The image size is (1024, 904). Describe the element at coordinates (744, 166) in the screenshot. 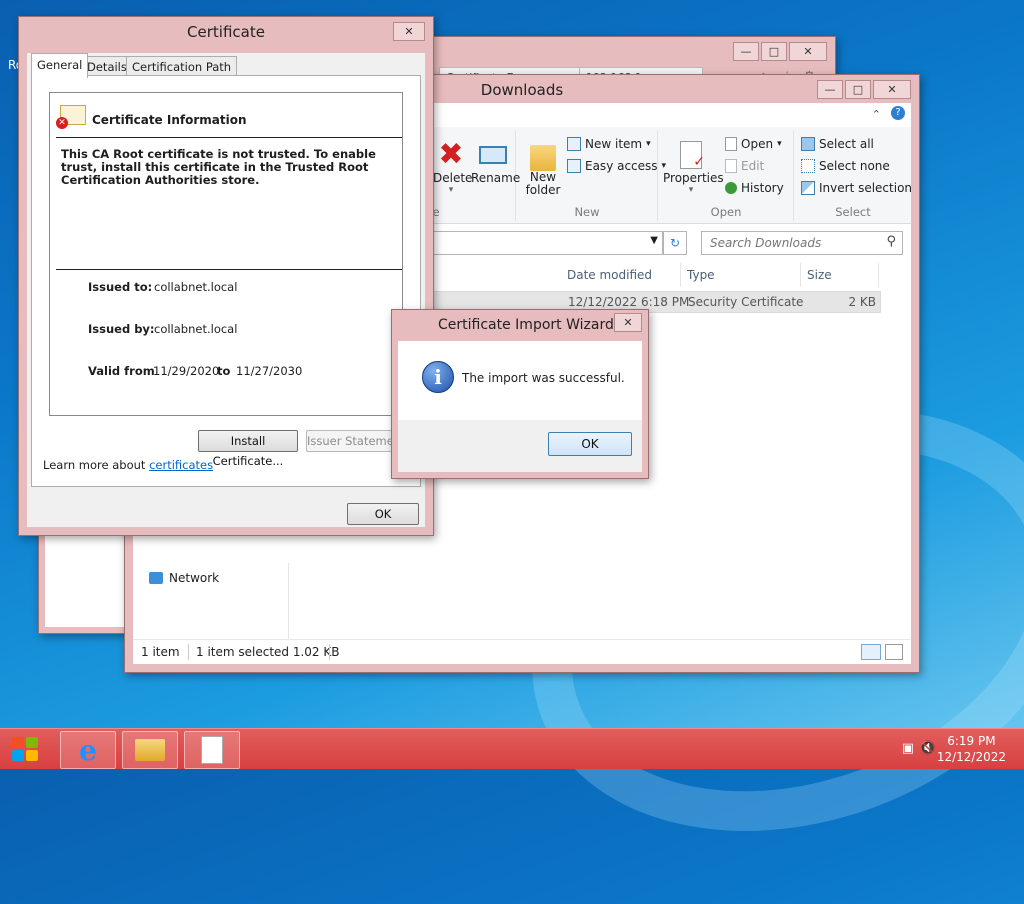

I see `edit-button: Edit` at that location.